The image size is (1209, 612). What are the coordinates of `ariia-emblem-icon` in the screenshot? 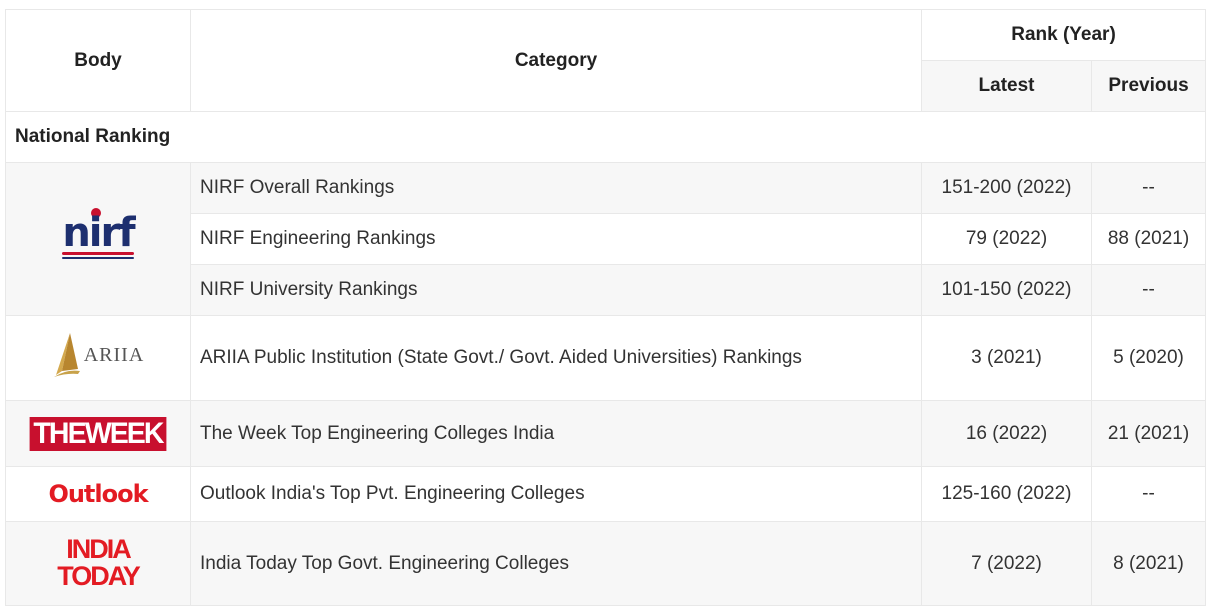 It's located at (66, 355).